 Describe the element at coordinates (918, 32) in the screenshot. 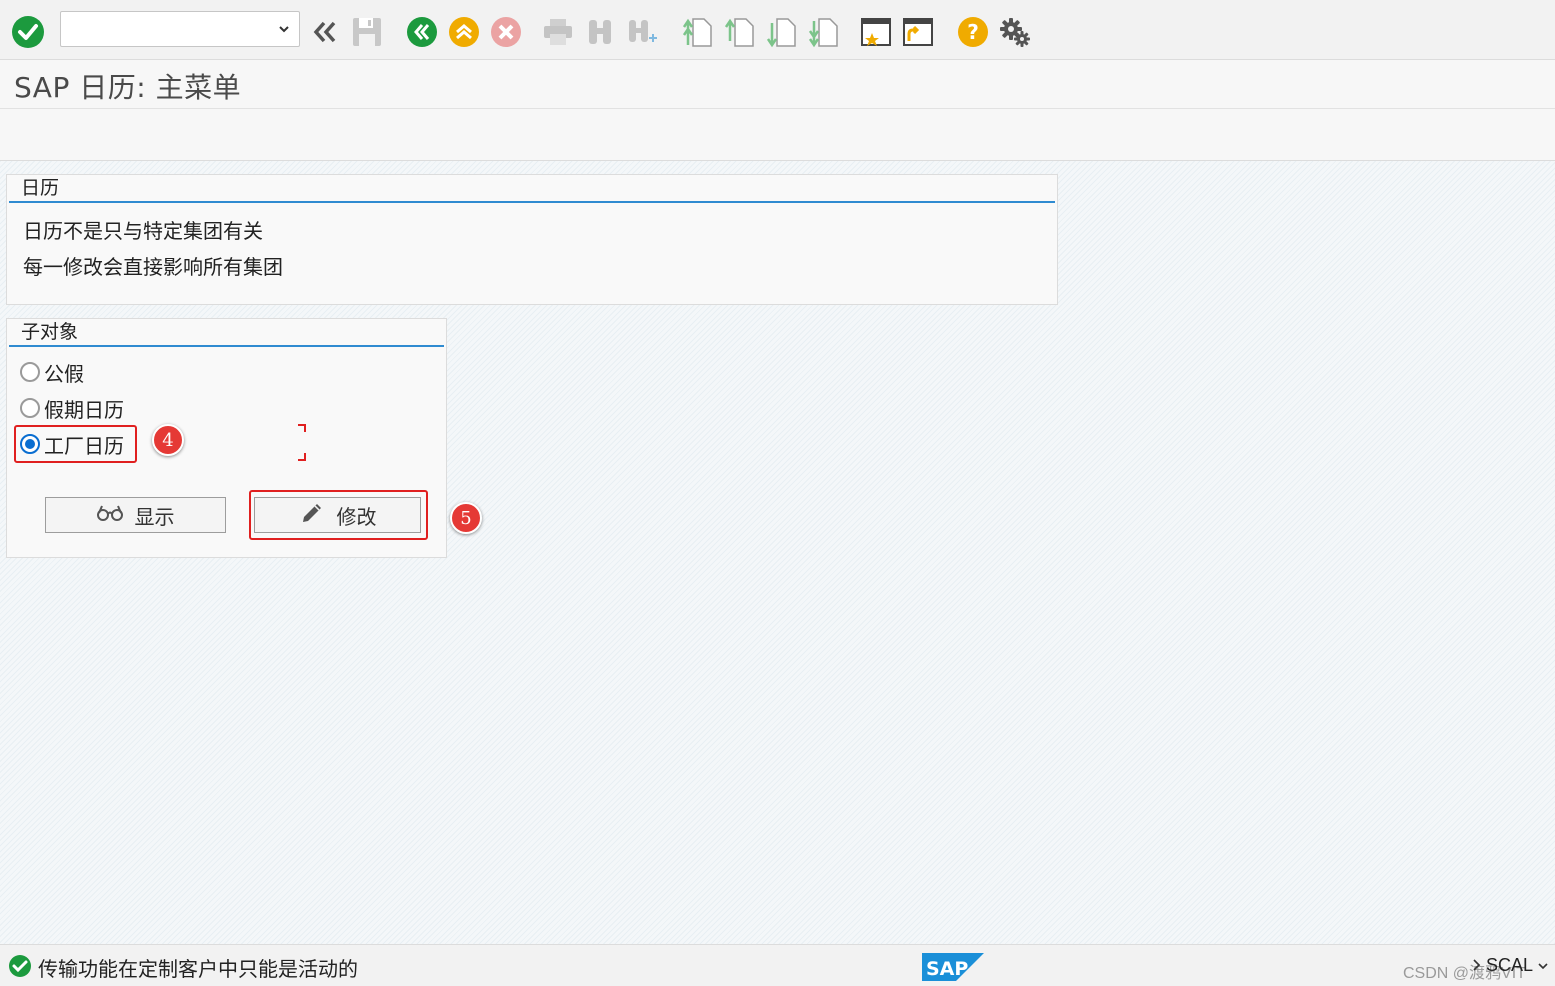

I see `shortcut-icon` at that location.